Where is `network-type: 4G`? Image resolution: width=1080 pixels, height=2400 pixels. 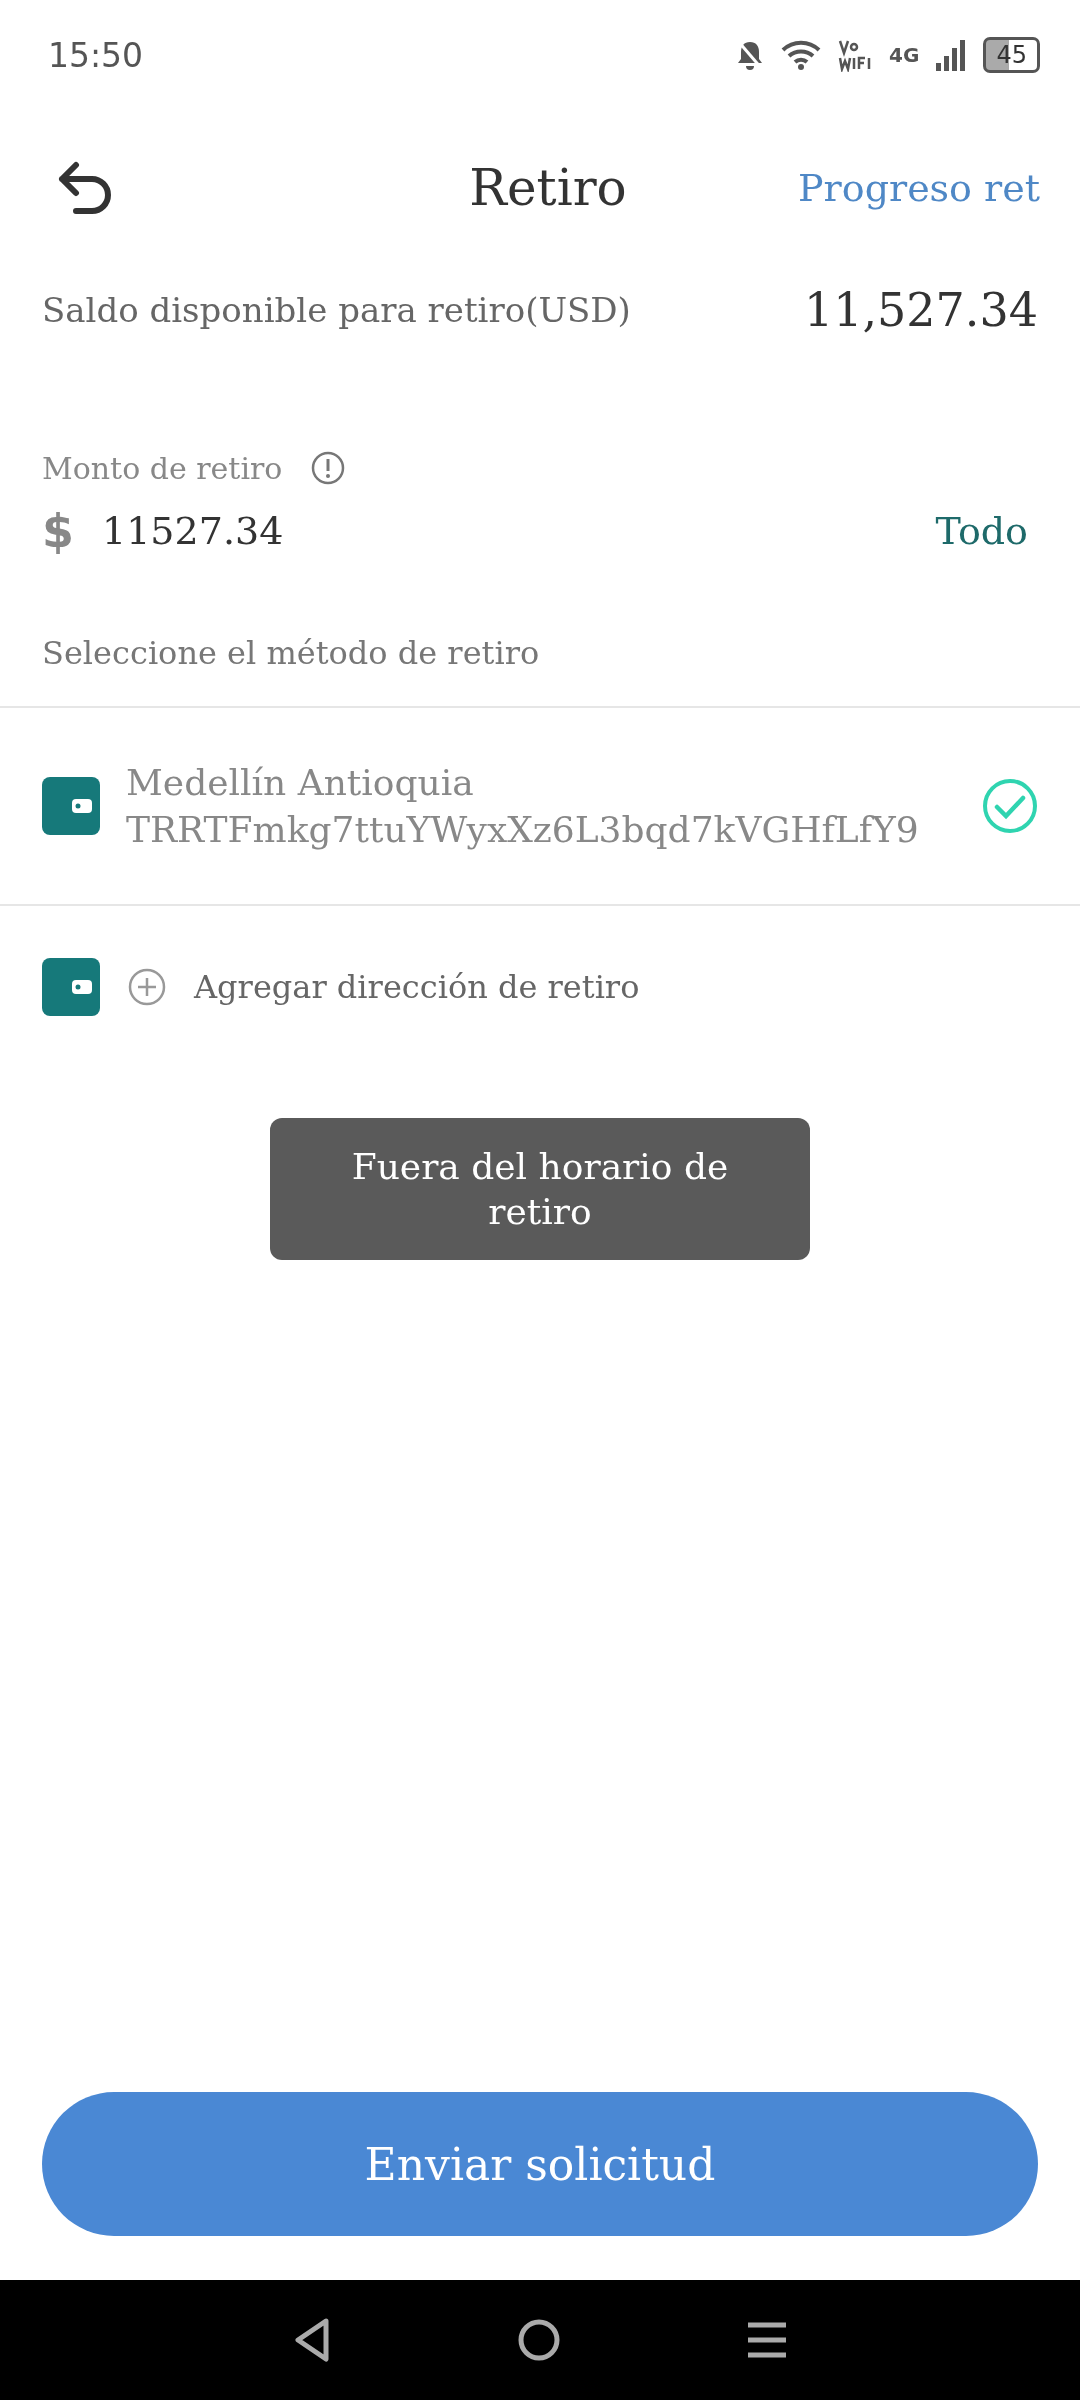
network-type: 4G is located at coordinates (904, 55).